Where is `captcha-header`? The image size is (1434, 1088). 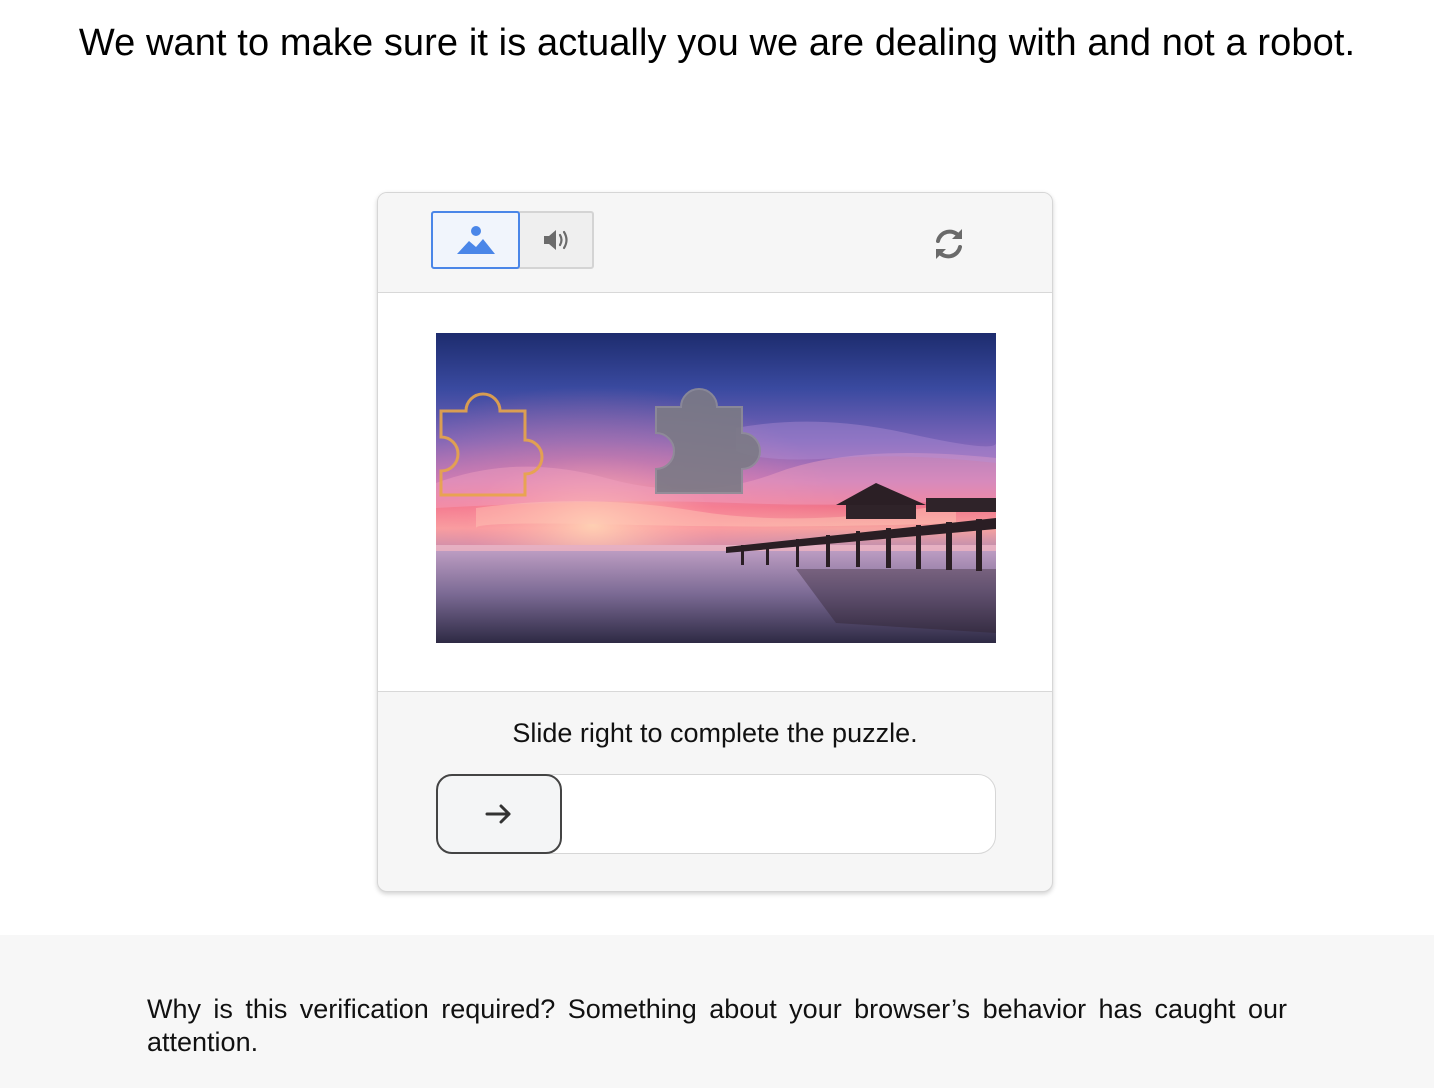 captcha-header is located at coordinates (715, 243).